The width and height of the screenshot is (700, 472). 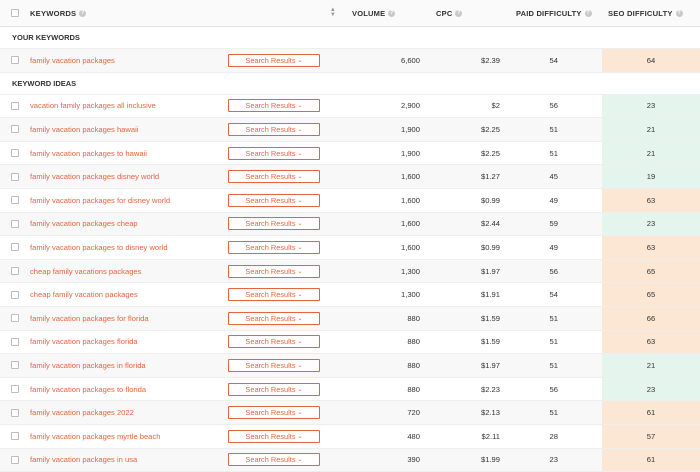 I want to click on keyword-link: family vacation packages to hawaii, so click(x=126, y=153).